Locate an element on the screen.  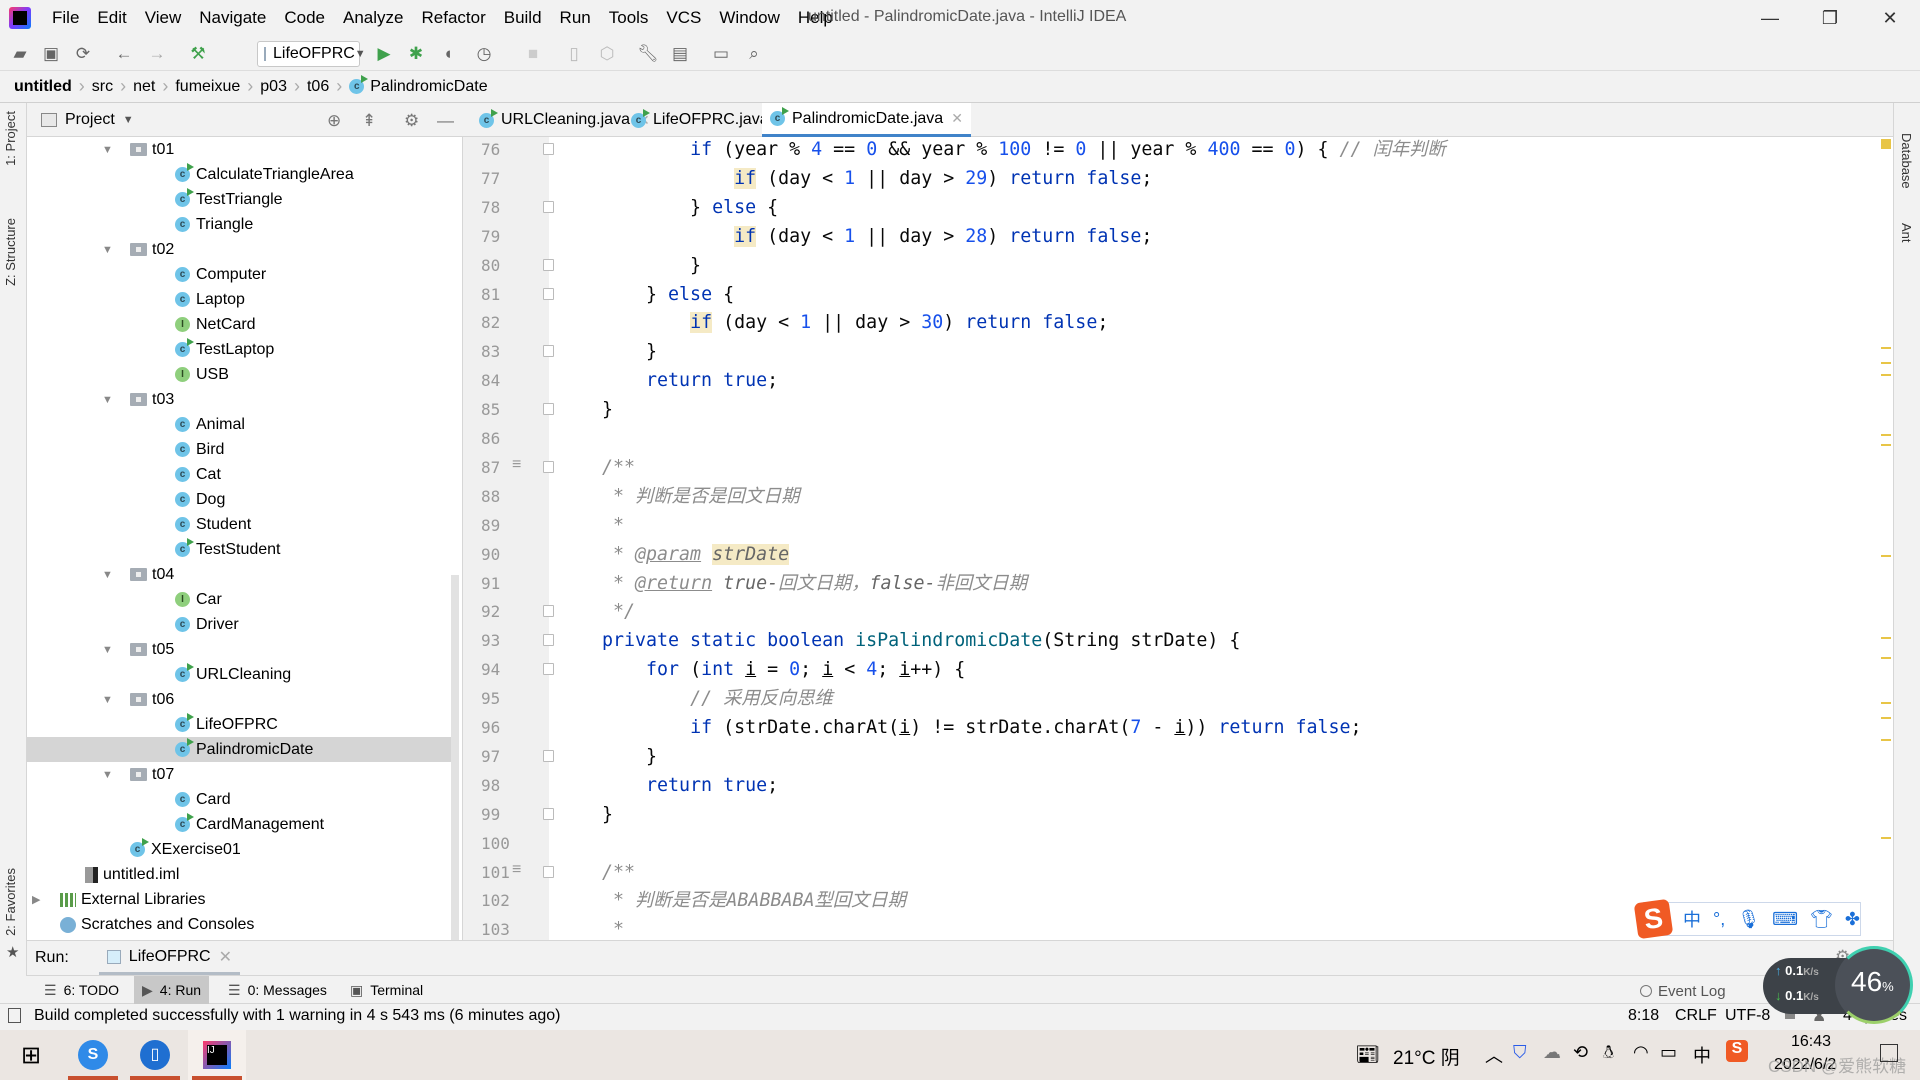
tree-item: c XExercise01 is located at coordinates (239, 849).